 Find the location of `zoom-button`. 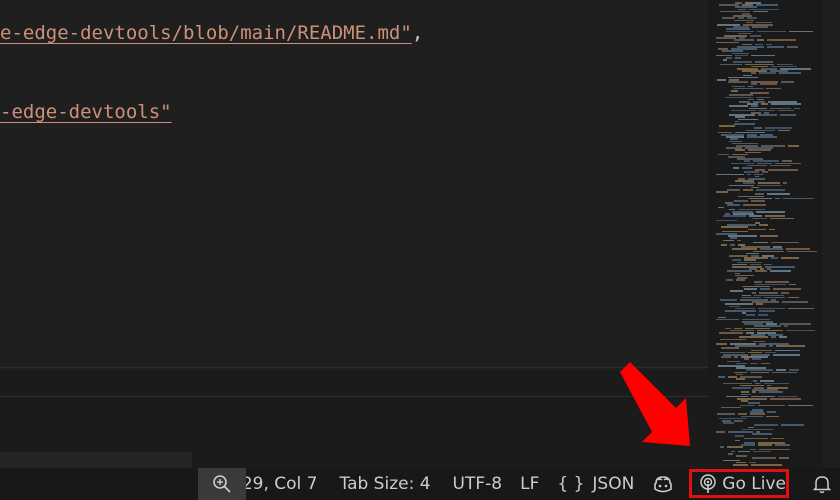

zoom-button is located at coordinates (222, 484).